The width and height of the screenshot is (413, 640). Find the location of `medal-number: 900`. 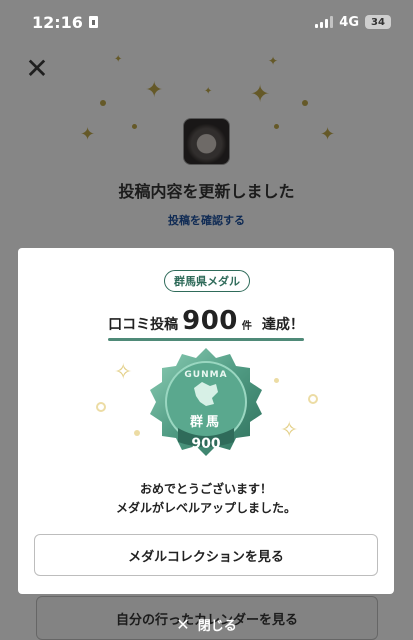

medal-number: 900 is located at coordinates (206, 444).